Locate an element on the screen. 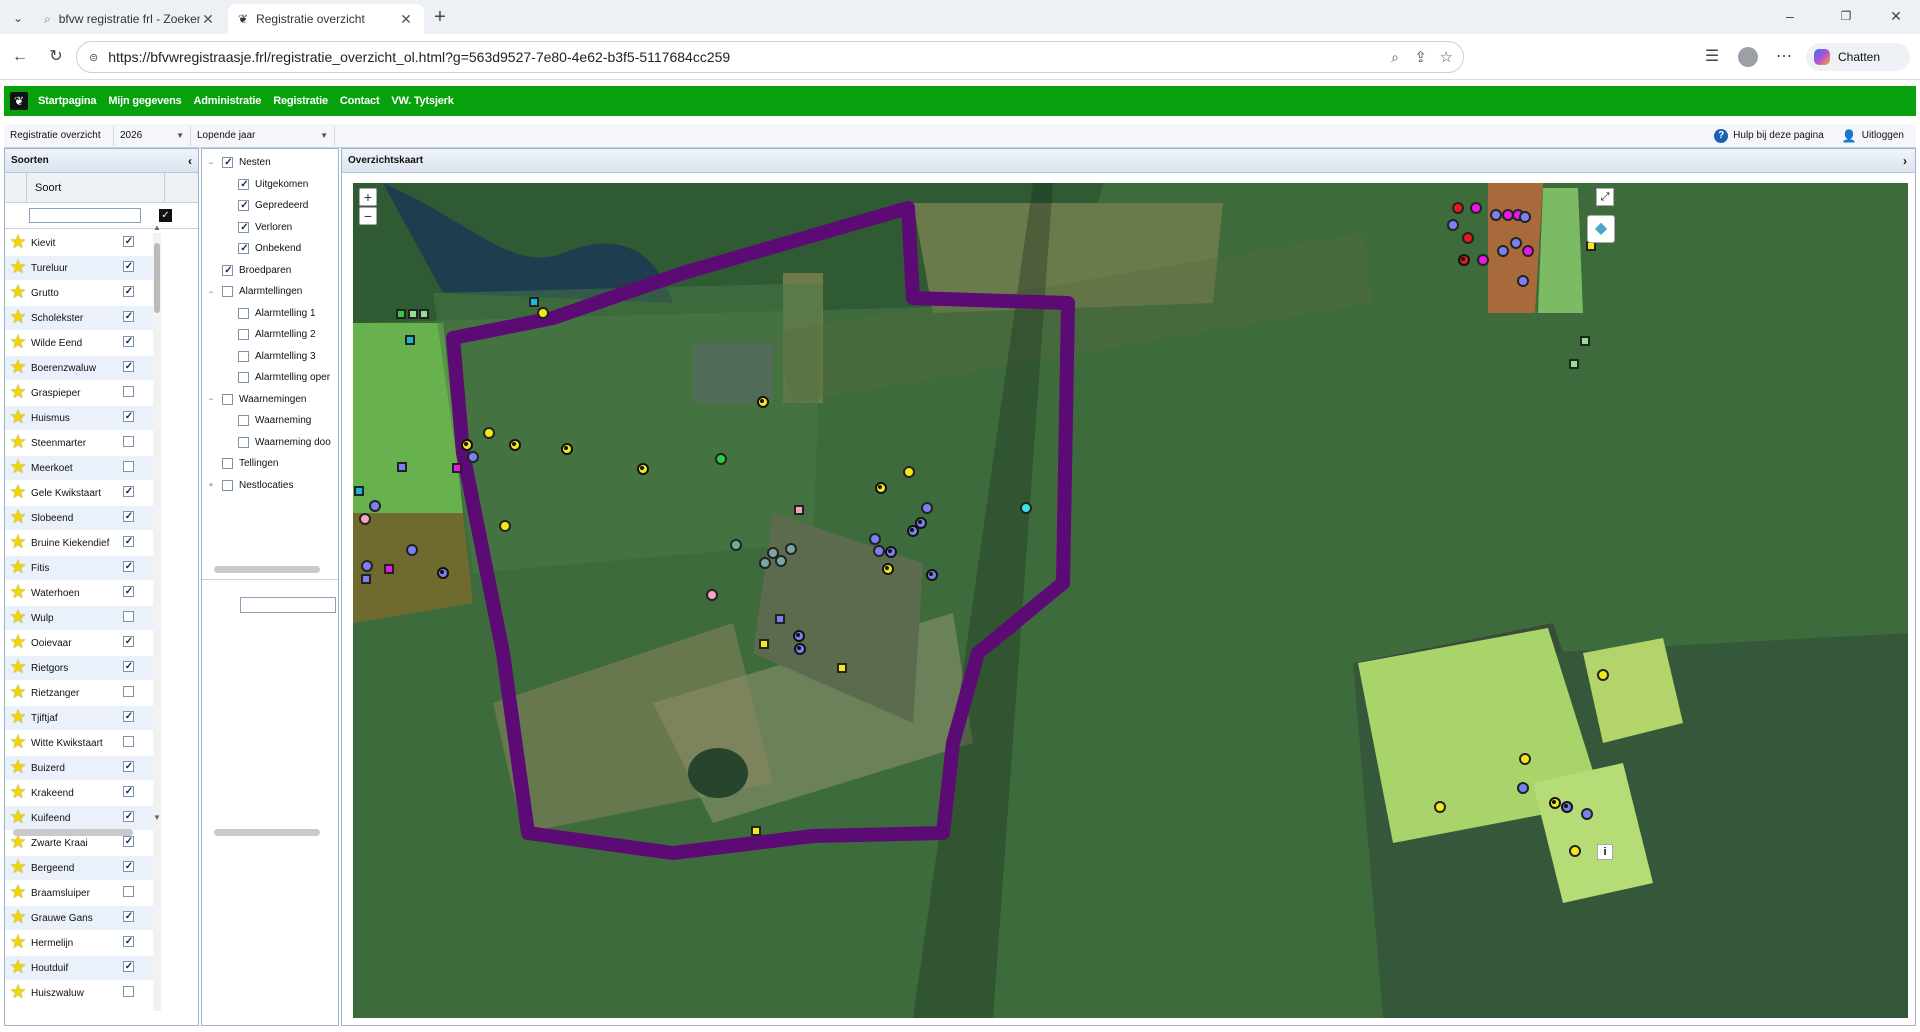 The height and width of the screenshot is (1032, 1920). tree-hscroll-top is located at coordinates (267, 569).